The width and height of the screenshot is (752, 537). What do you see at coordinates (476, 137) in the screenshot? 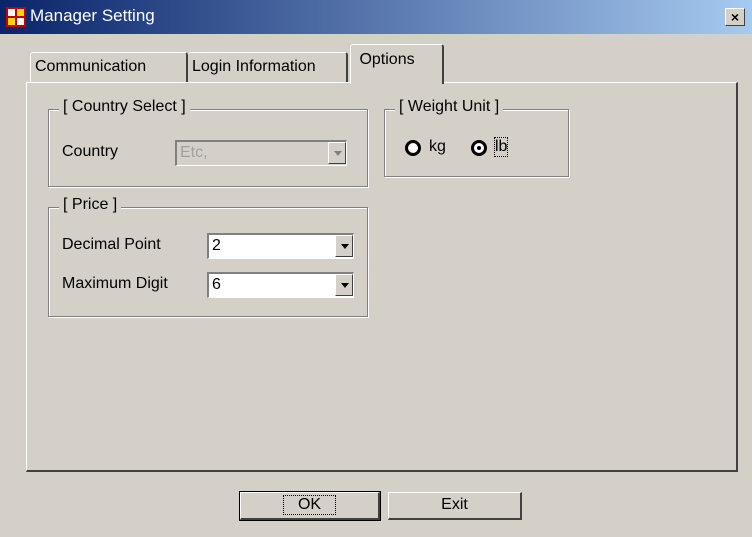
I see `weight-unit-group: [ Weight Unit ] kg lb` at bounding box center [476, 137].